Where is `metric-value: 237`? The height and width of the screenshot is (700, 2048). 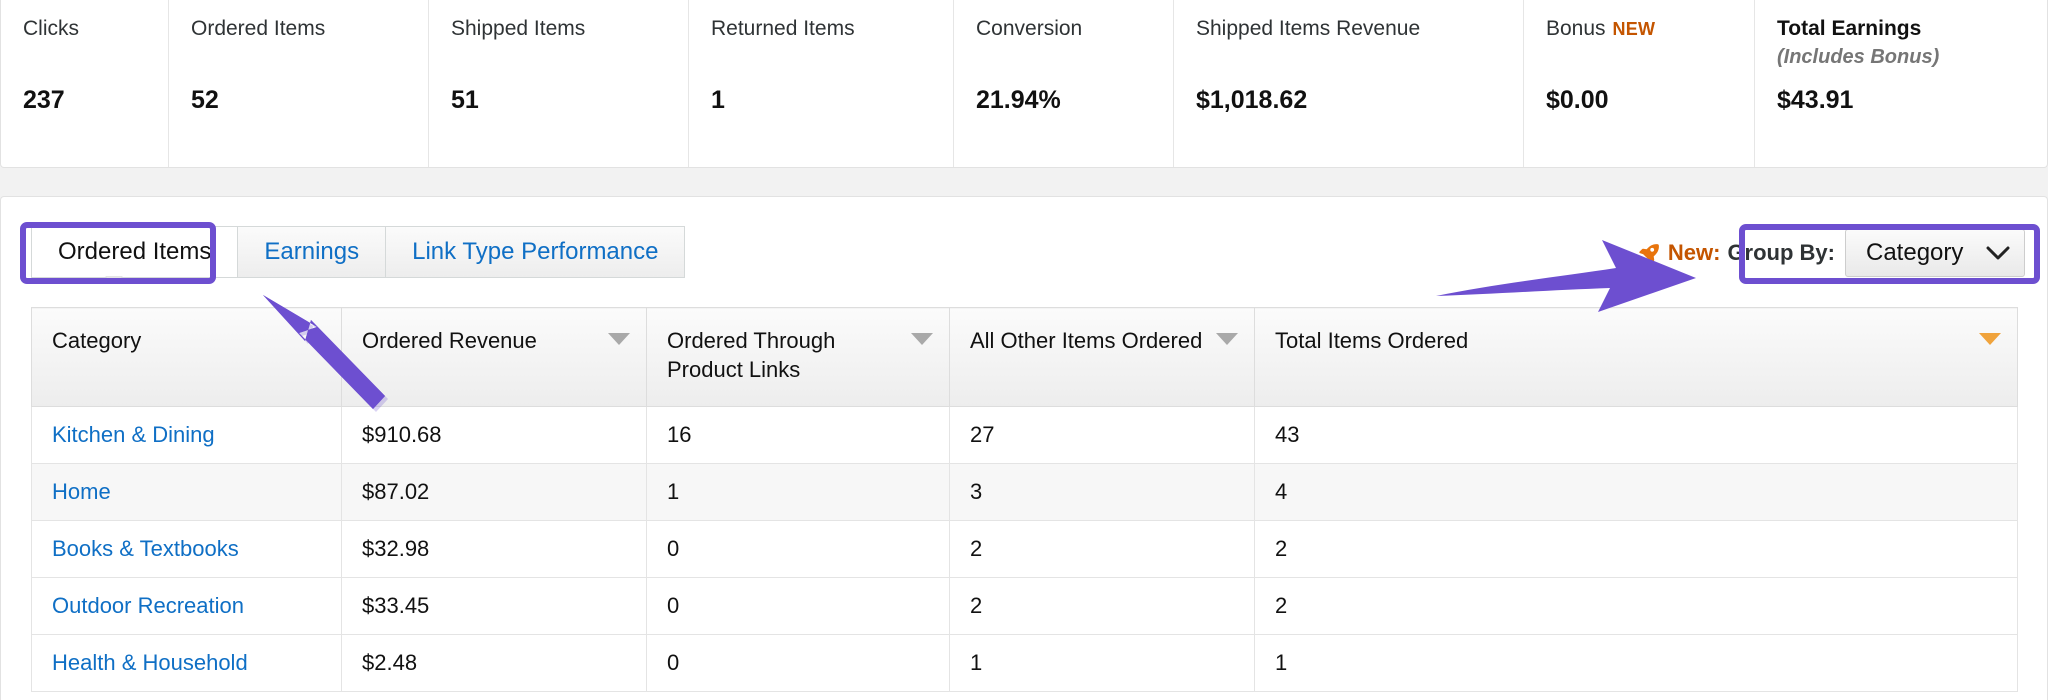
metric-value: 237 is located at coordinates (44, 100).